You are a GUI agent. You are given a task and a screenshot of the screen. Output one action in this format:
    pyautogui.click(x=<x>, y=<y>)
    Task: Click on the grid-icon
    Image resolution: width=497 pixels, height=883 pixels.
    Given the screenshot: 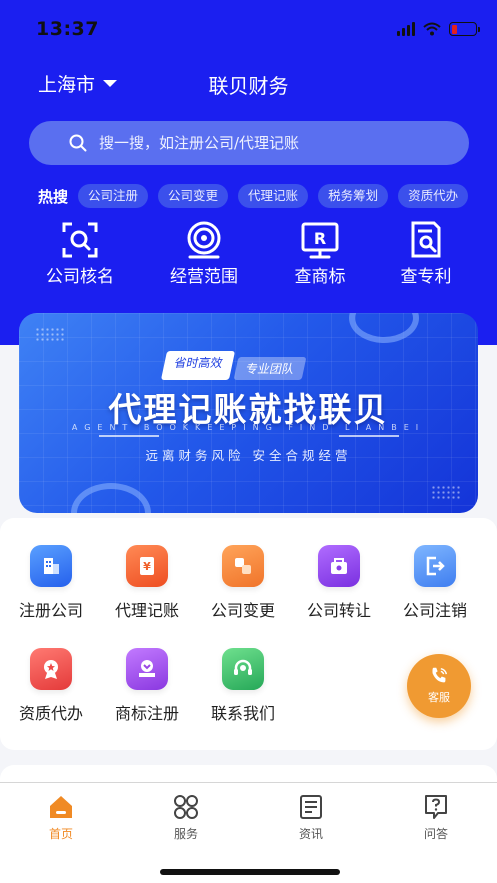 What is the action you would take?
    pyautogui.click(x=186, y=807)
    